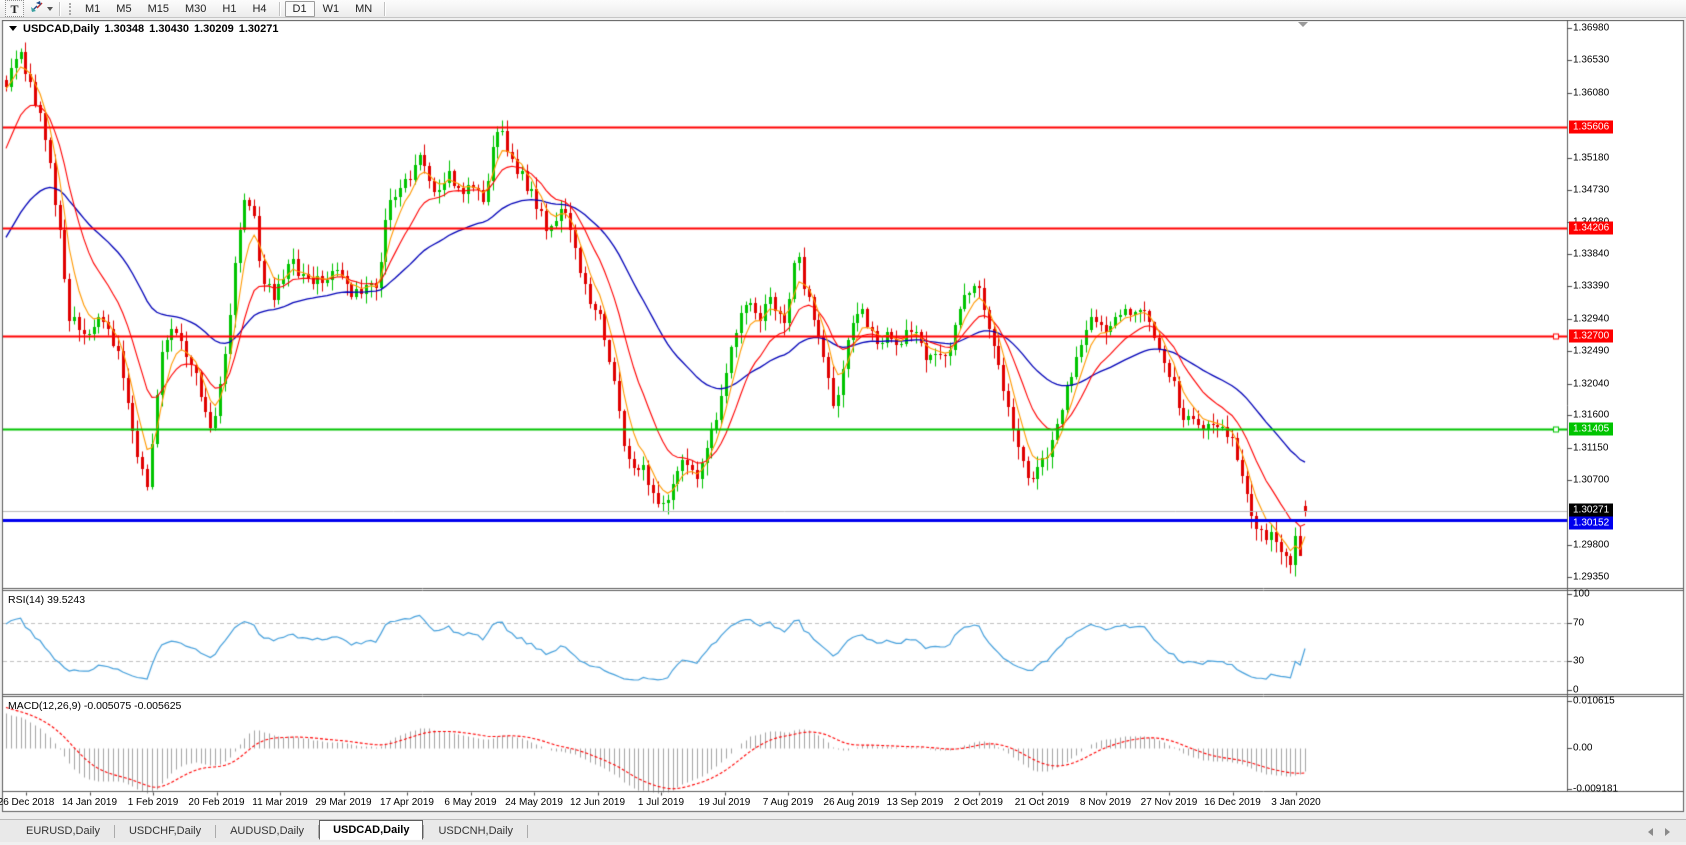 The height and width of the screenshot is (845, 1686). Describe the element at coordinates (528, 831) in the screenshot. I see `tab-separator` at that location.